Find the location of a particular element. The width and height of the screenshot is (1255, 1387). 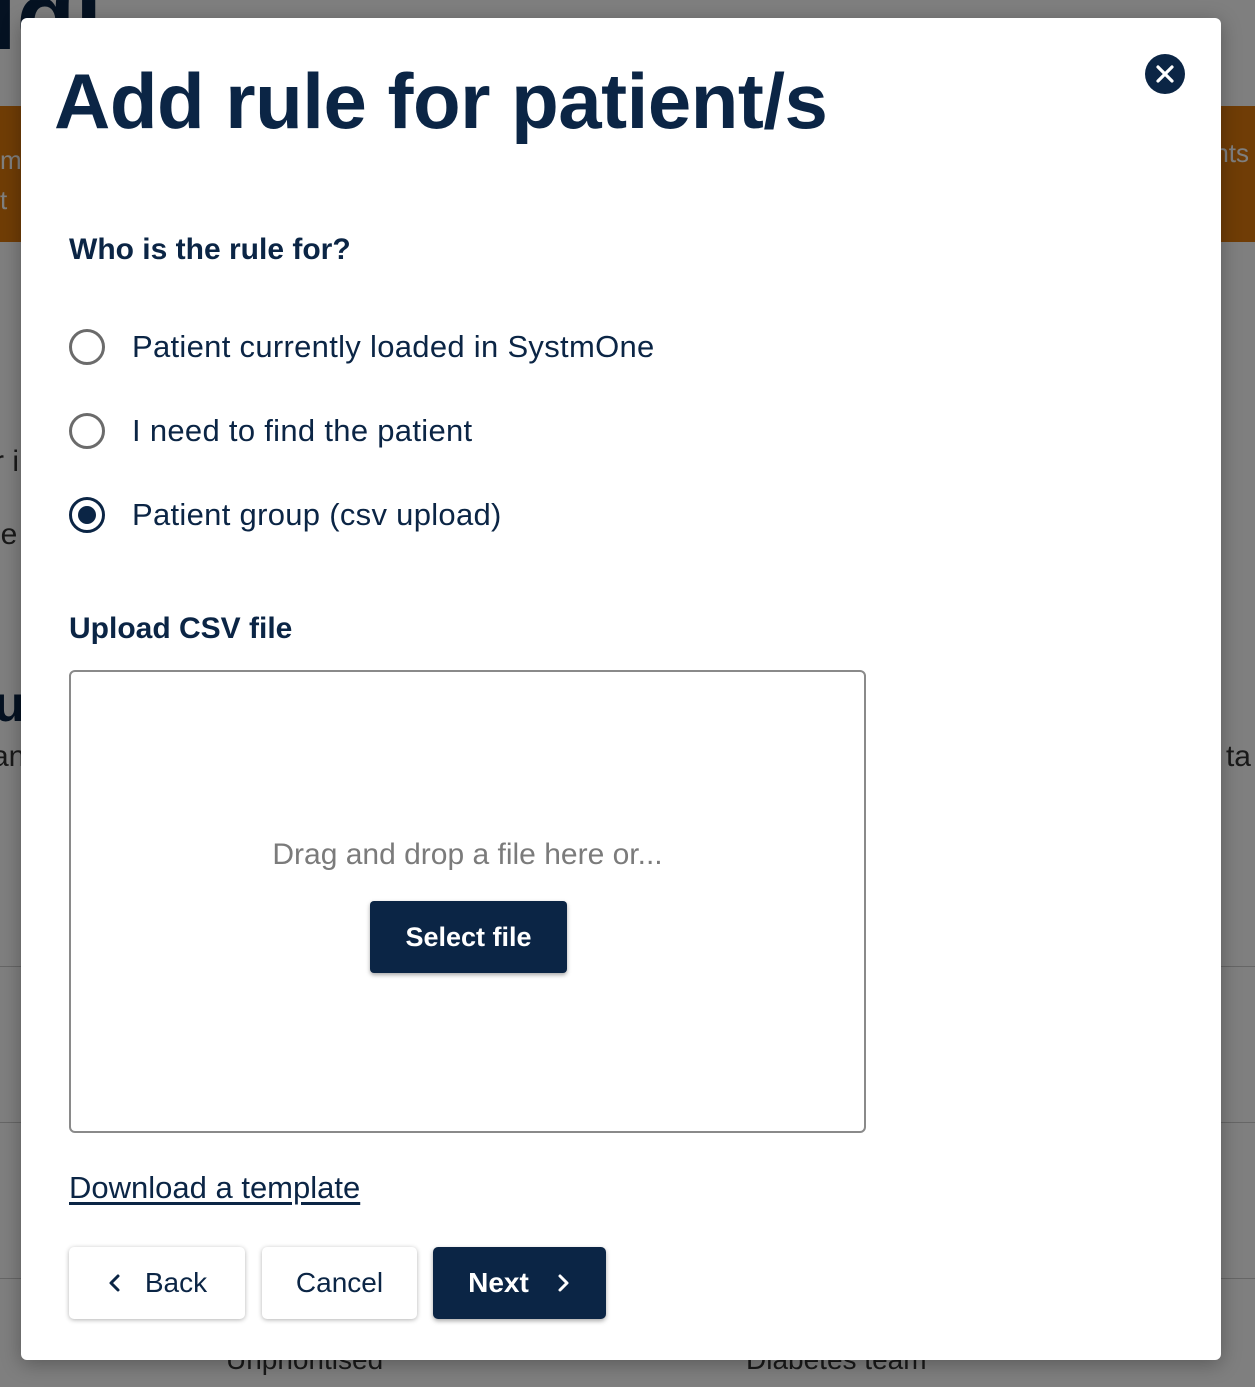

radio-button-selected is located at coordinates (87, 515).